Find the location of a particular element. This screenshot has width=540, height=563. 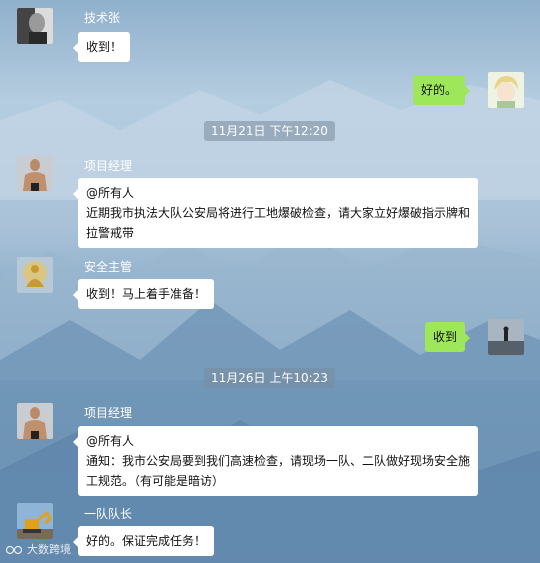

message-bubble: 收到！ is located at coordinates (101, 47).